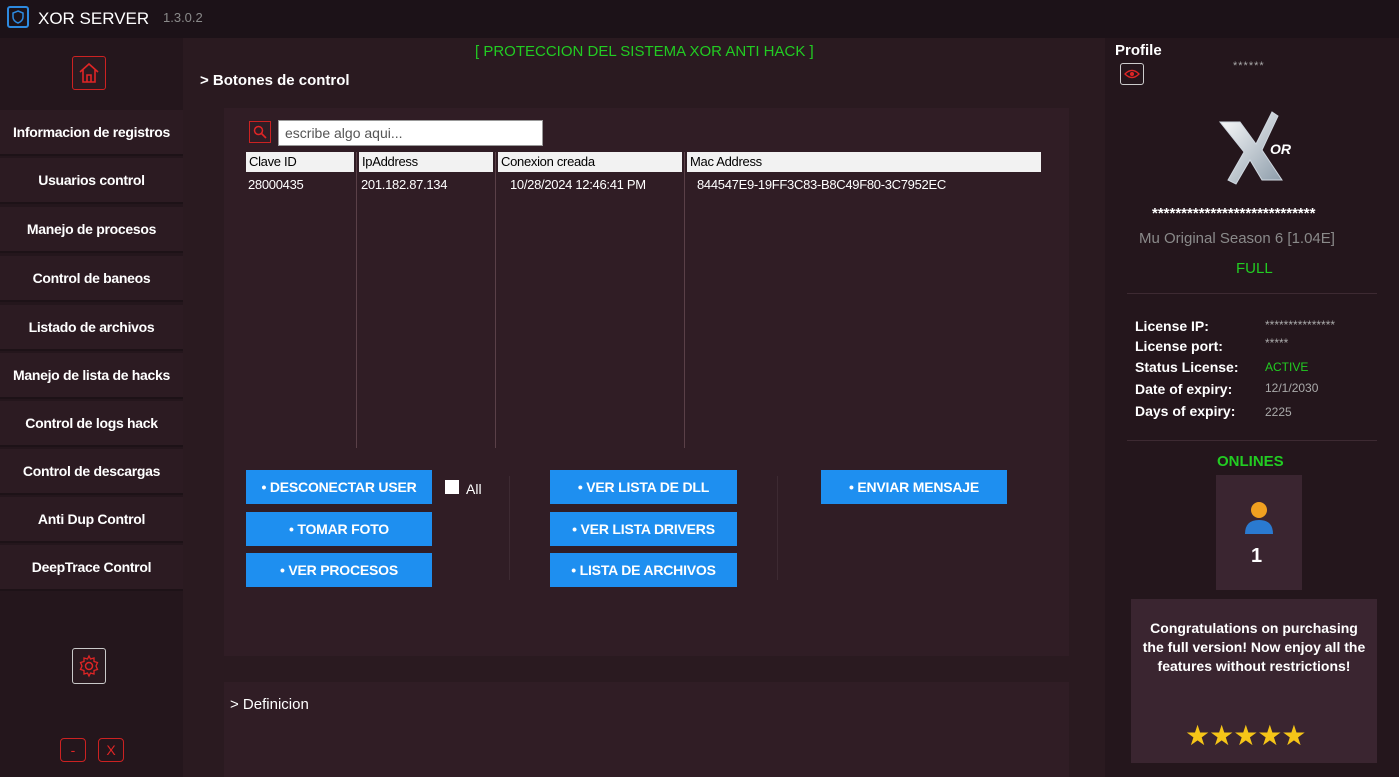  What do you see at coordinates (339, 487) in the screenshot?
I see `disconnect-user-button: • DESCONECTAR USER` at bounding box center [339, 487].